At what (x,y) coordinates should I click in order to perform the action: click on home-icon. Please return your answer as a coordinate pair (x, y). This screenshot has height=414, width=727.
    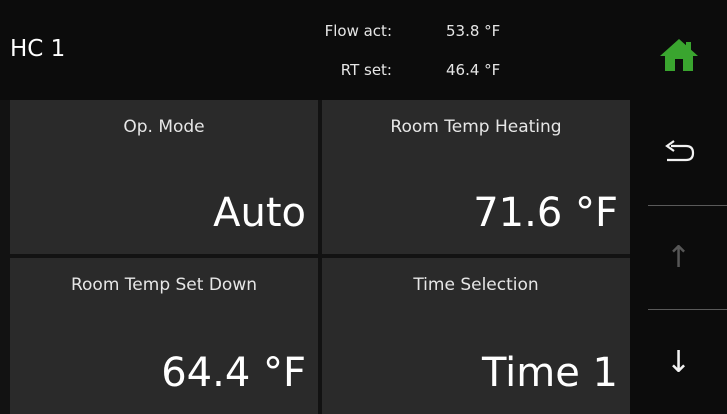
    Looking at the image, I should click on (678, 55).